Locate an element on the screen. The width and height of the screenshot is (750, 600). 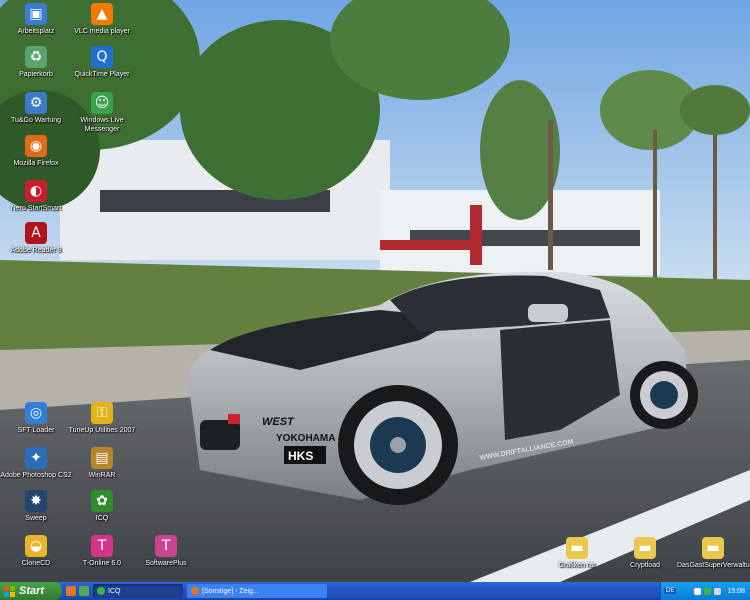
tray-network-icon is located at coordinates (698, 591).